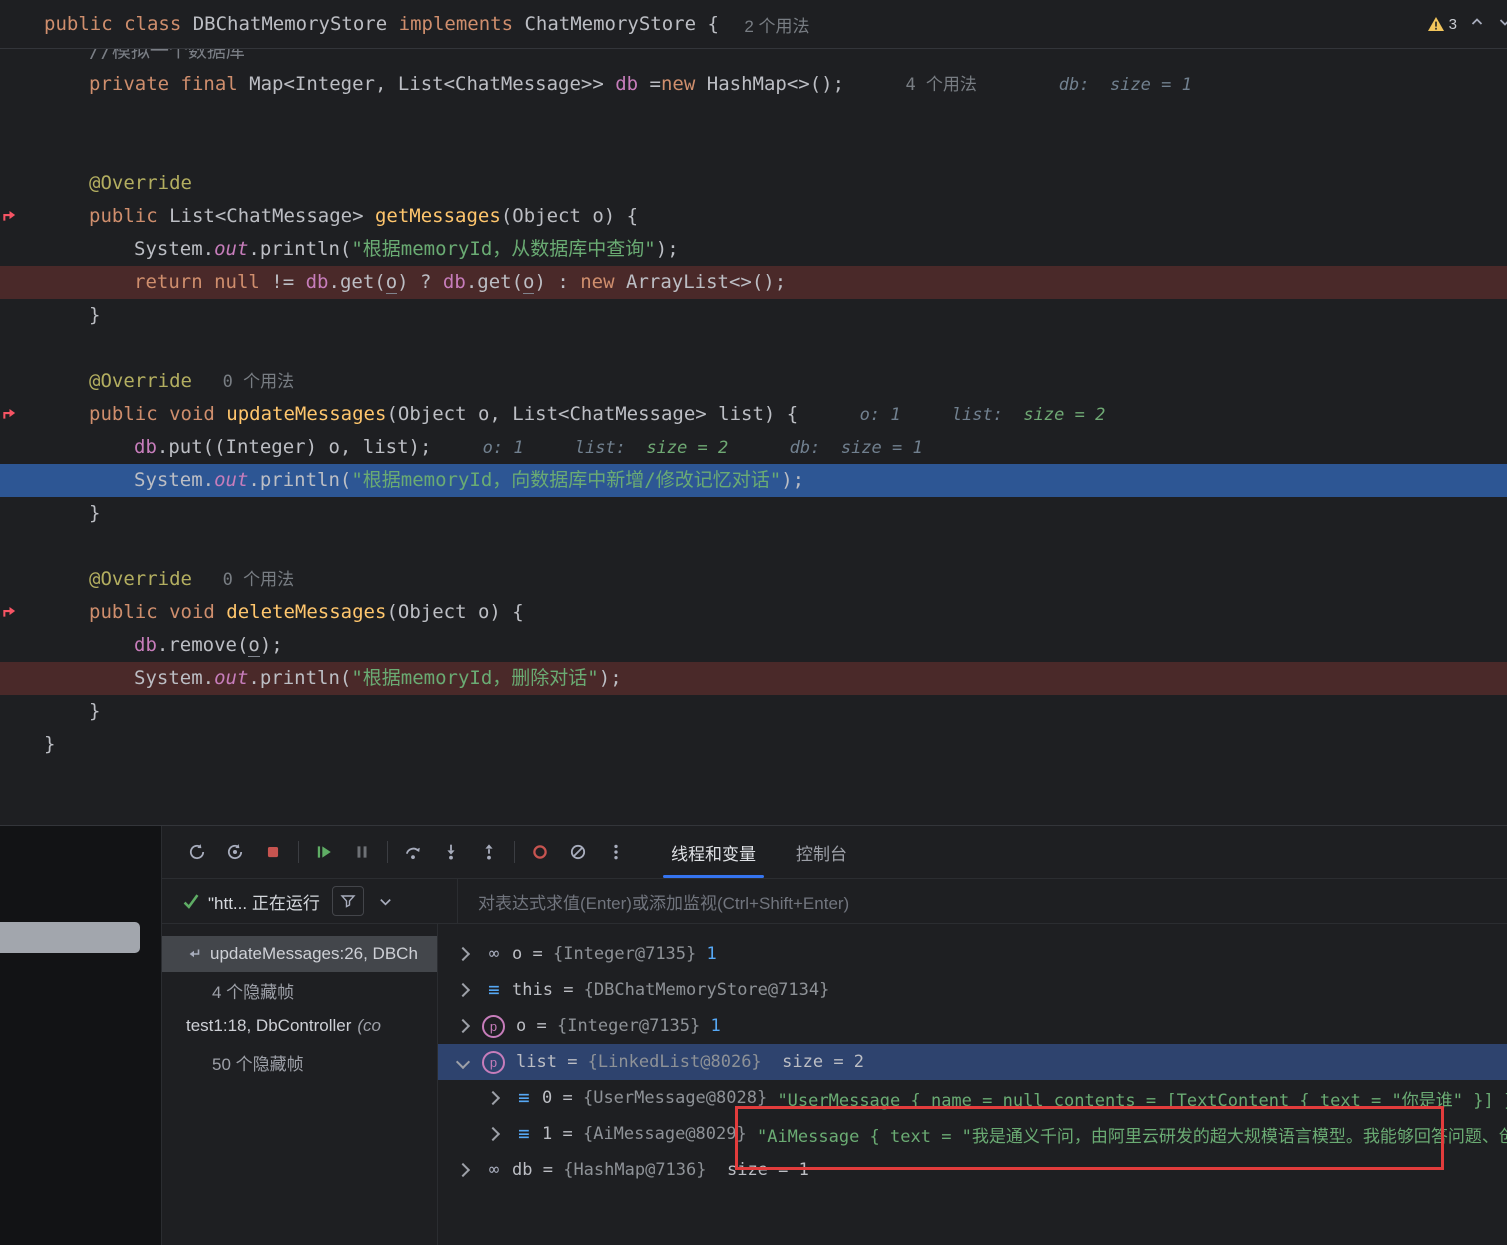 The image size is (1507, 1245). I want to click on frame-row: 50 个隐藏帧, so click(299, 1062).